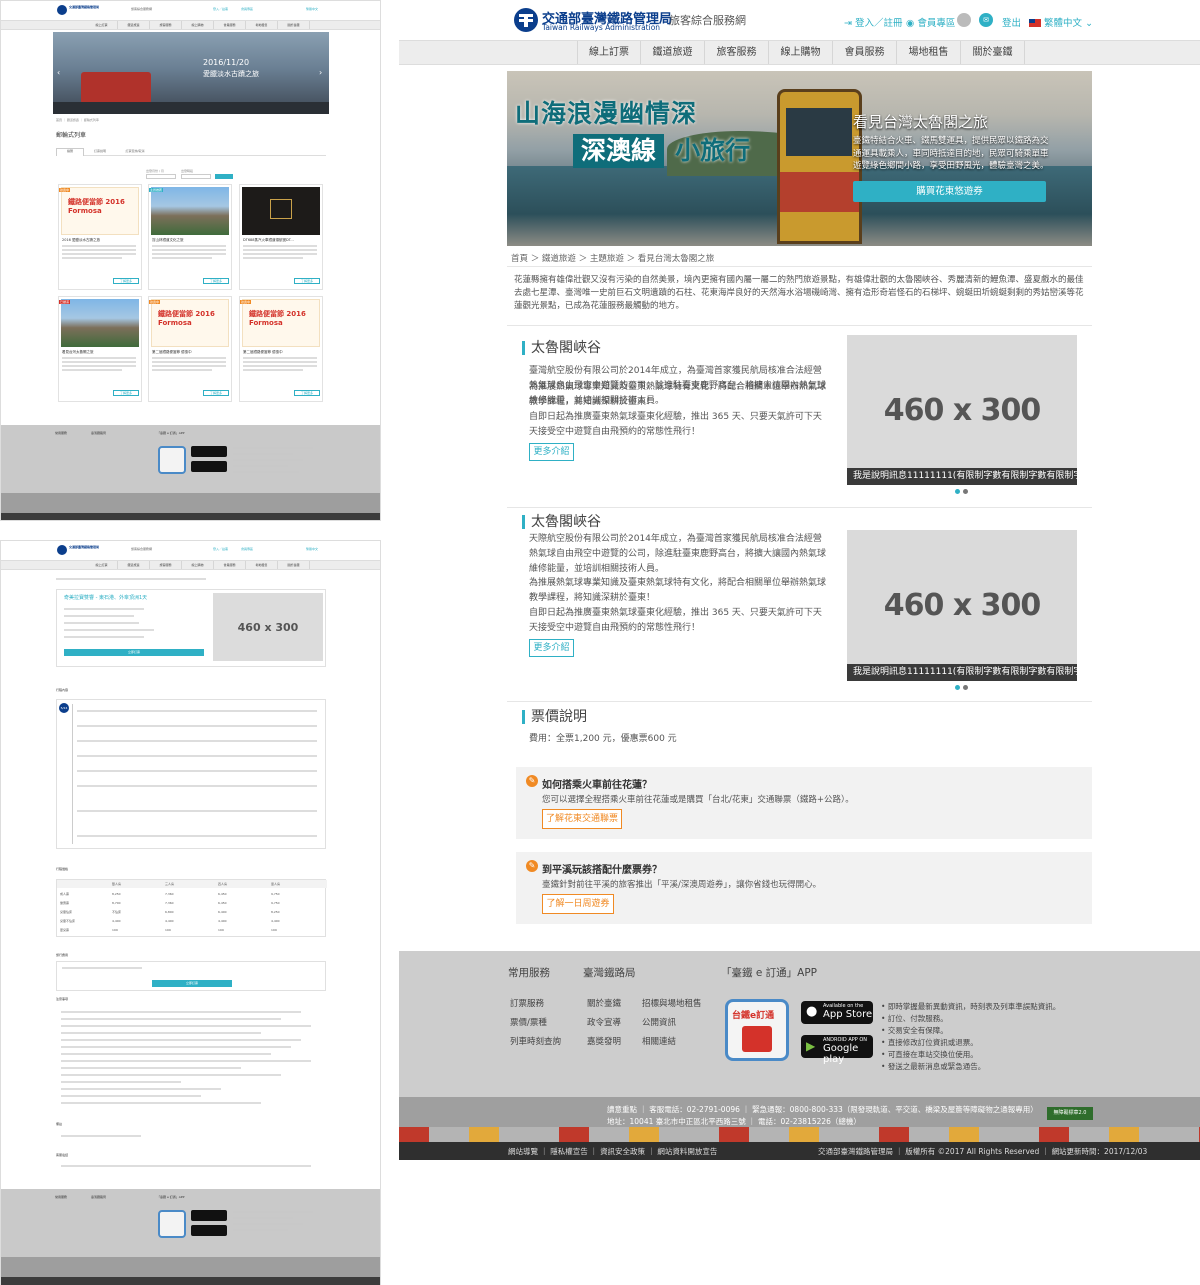  What do you see at coordinates (535, 1041) in the screenshot?
I see `footer-link: 列車時刻查詢` at bounding box center [535, 1041].